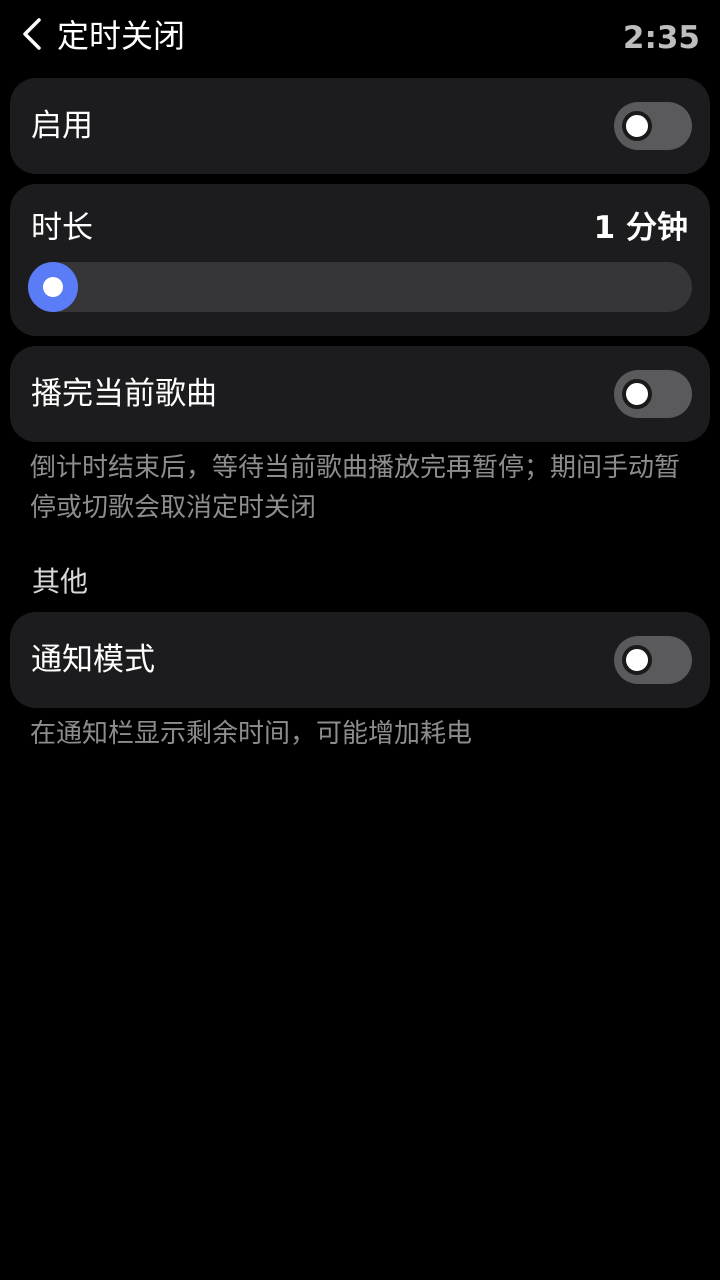 This screenshot has height=1280, width=720. Describe the element at coordinates (124, 394) in the screenshot. I see `finish-song-label: 播完当前歌曲` at that location.